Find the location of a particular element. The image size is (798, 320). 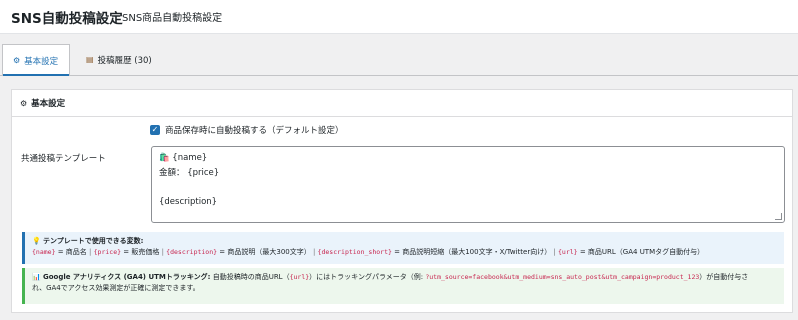

page-title: SNS自動投稿設定 is located at coordinates (67, 19).